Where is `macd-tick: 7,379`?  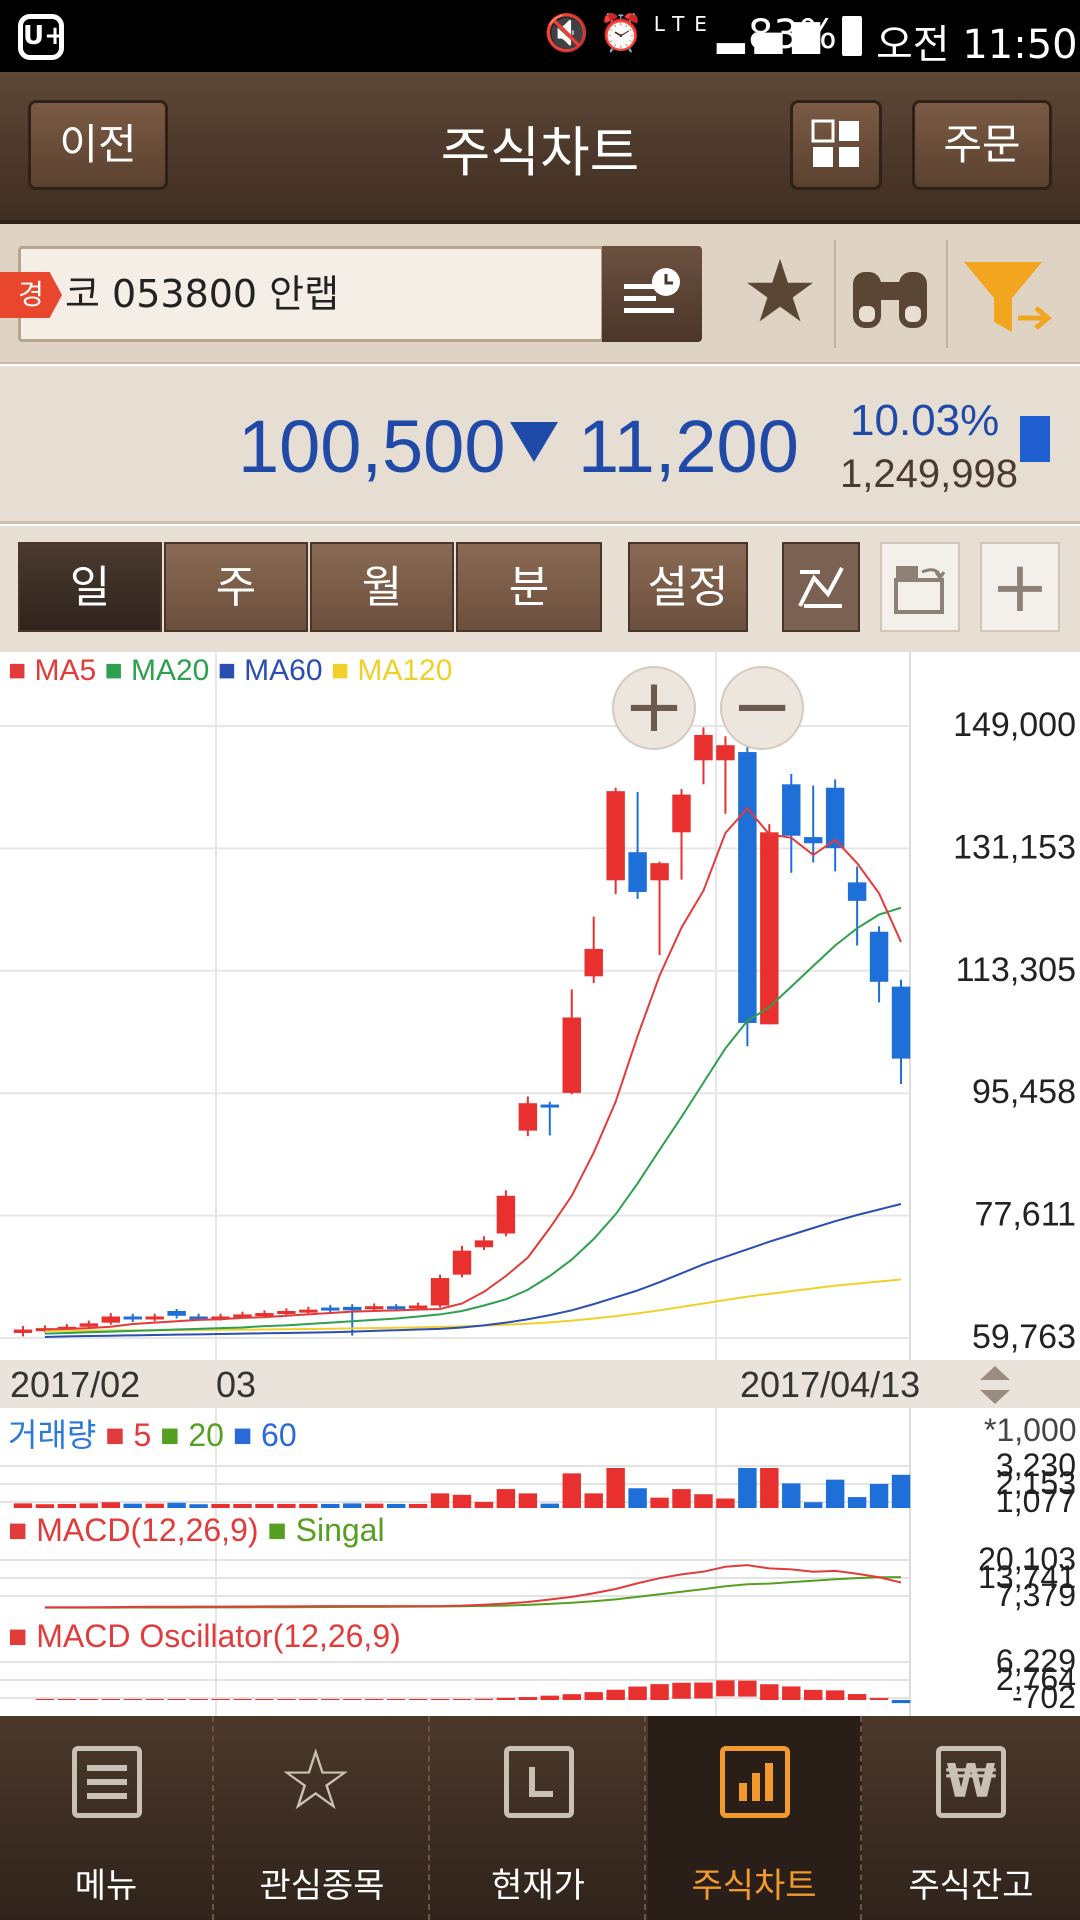
macd-tick: 7,379 is located at coordinates (1036, 1595).